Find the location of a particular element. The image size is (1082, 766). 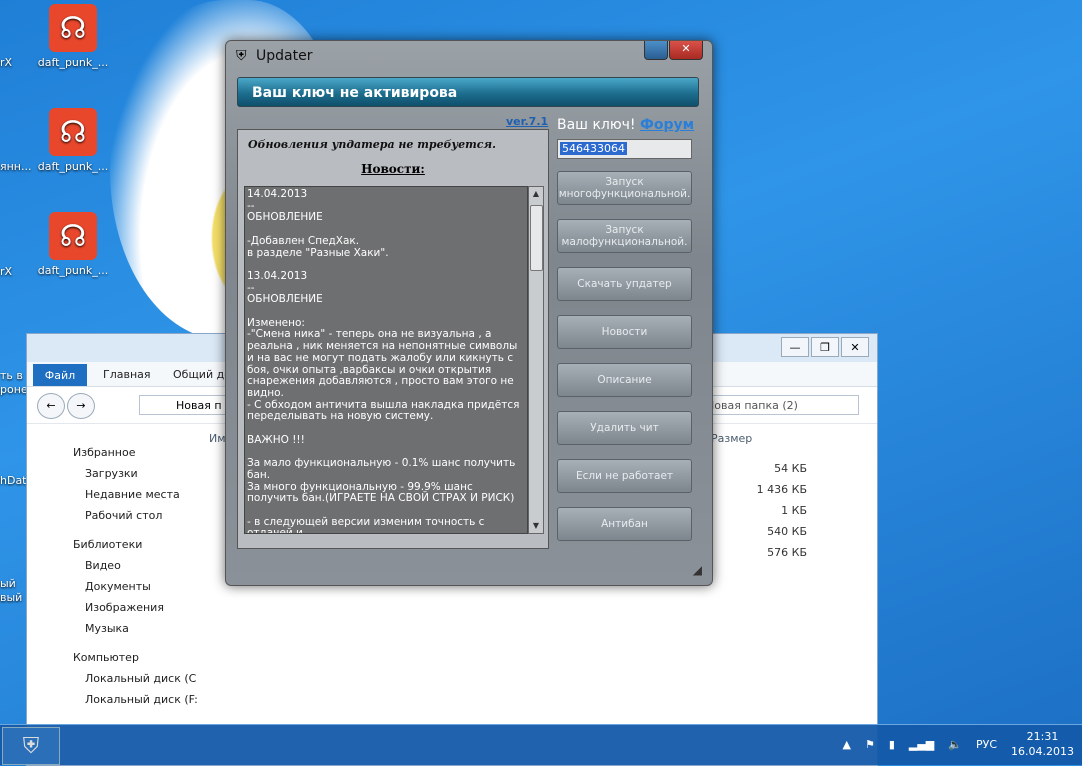

size-column: 54 КБ 1 436 КБ 1 КБ 540 КБ 576 КБ is located at coordinates (767, 510).